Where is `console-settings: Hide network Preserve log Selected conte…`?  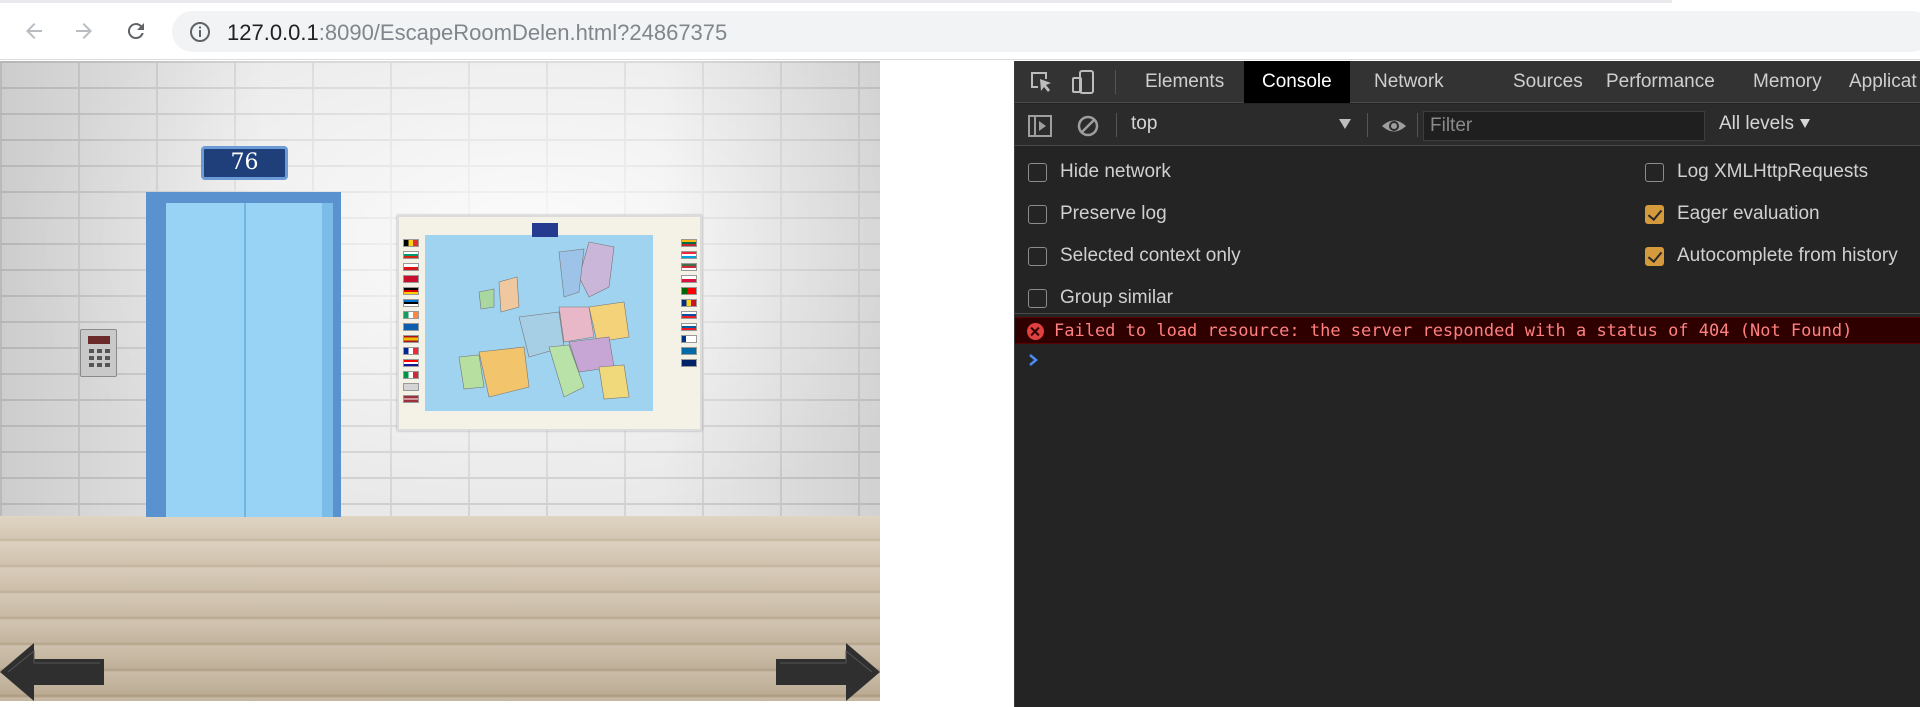
console-settings: Hide network Preserve log Selected conte… is located at coordinates (1467, 230).